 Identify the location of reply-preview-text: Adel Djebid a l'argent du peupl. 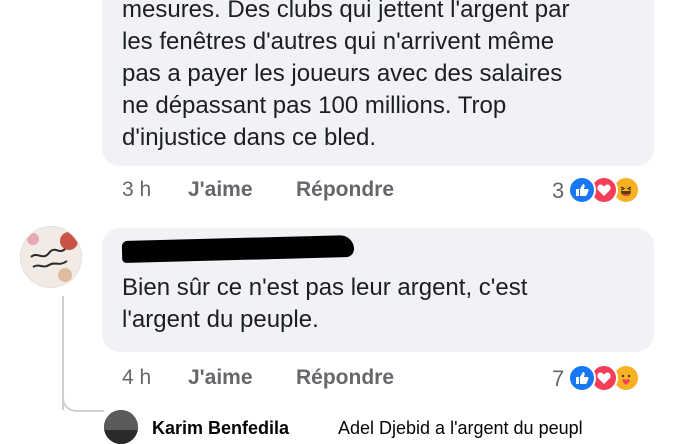
(460, 428).